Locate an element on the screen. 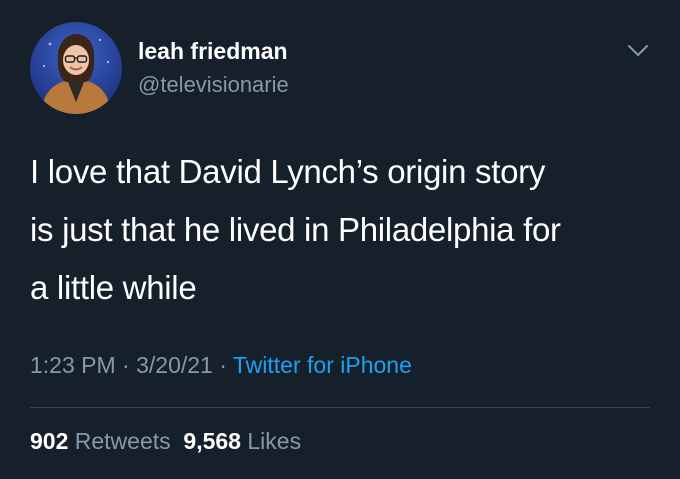  tweet-menu-button is located at coordinates (638, 51).